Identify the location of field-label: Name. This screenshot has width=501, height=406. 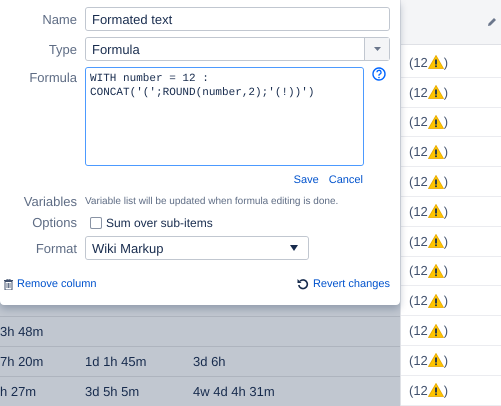
(59, 19).